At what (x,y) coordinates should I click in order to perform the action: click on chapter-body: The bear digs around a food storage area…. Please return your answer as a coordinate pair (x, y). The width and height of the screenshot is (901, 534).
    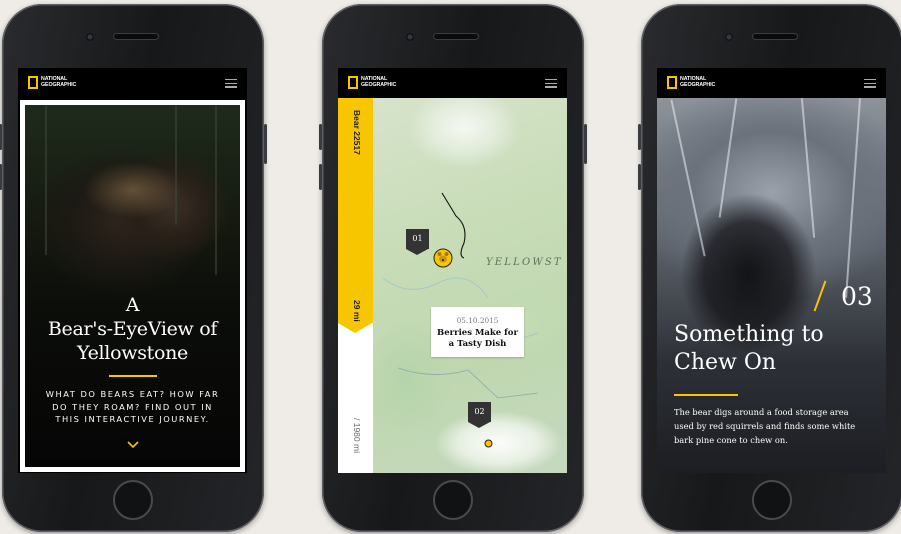
    Looking at the image, I should click on (765, 426).